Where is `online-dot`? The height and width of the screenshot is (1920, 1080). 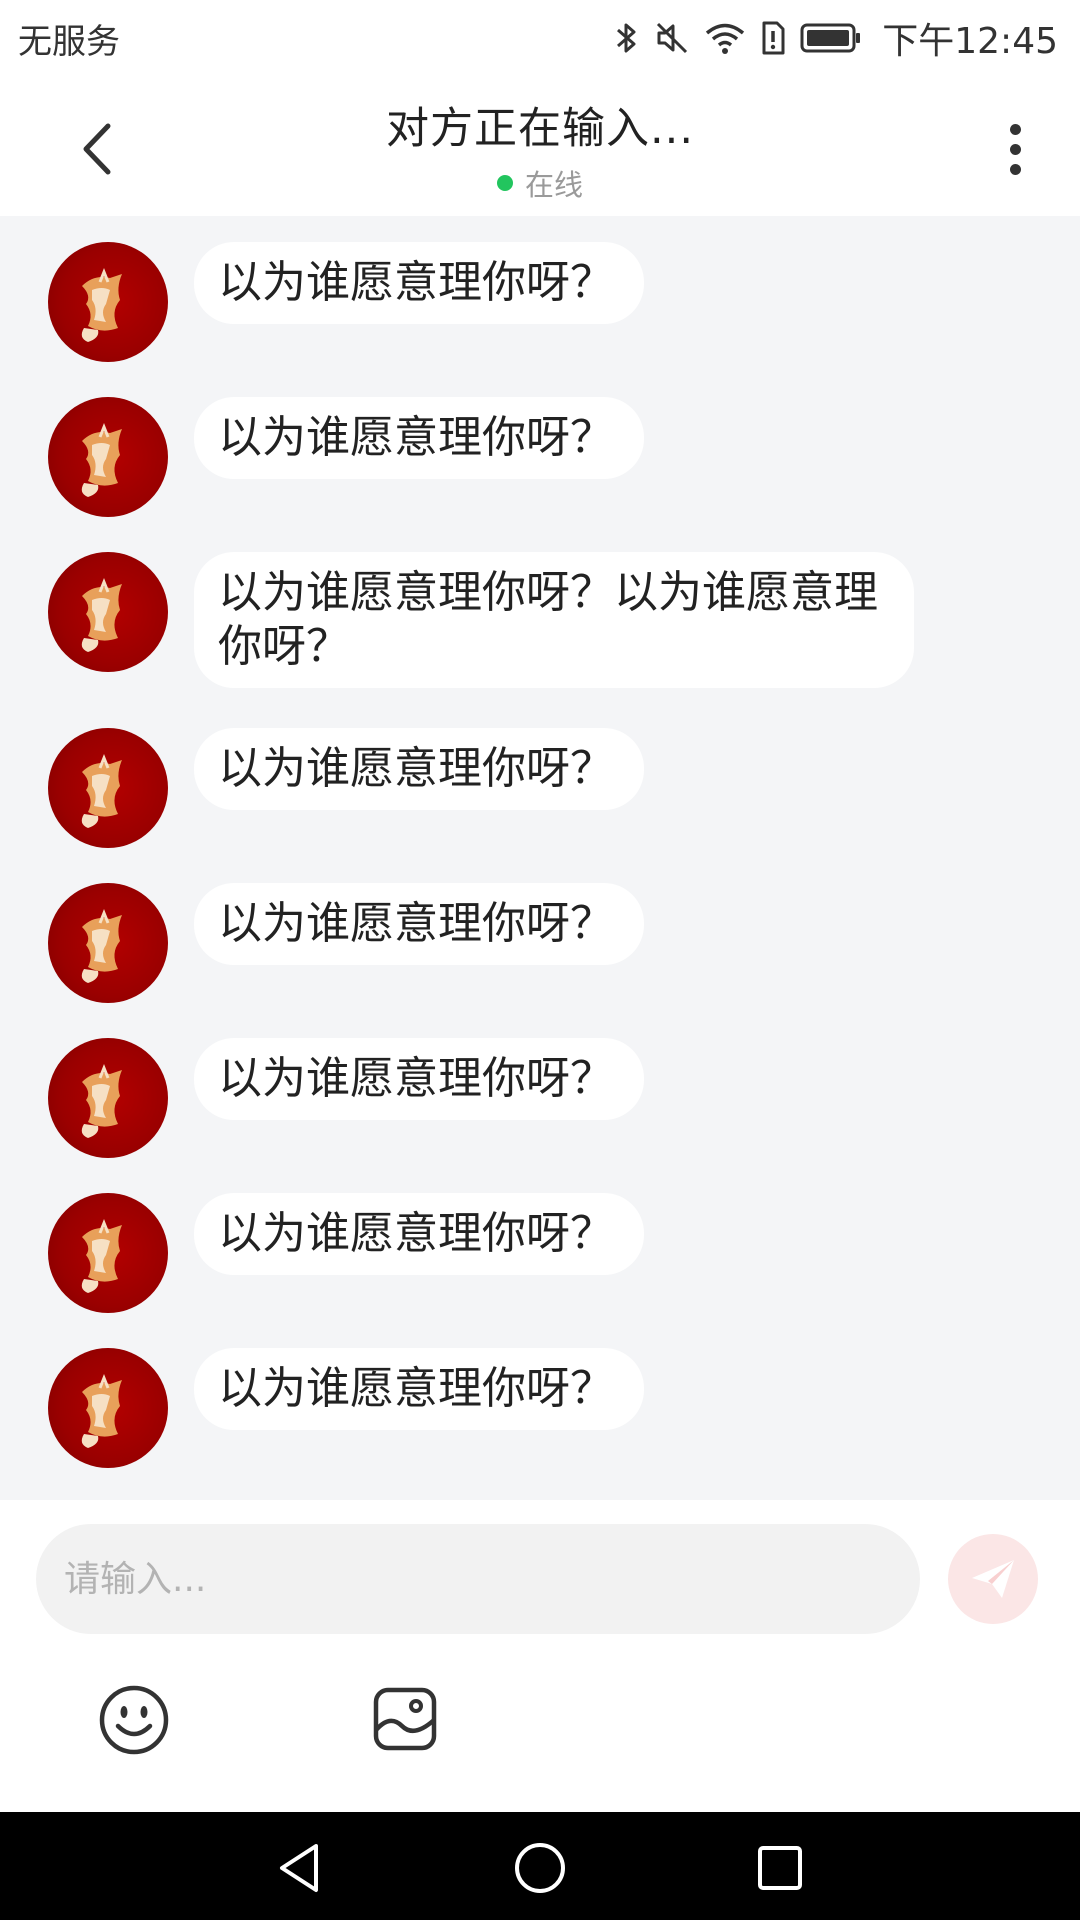
online-dot is located at coordinates (504, 183).